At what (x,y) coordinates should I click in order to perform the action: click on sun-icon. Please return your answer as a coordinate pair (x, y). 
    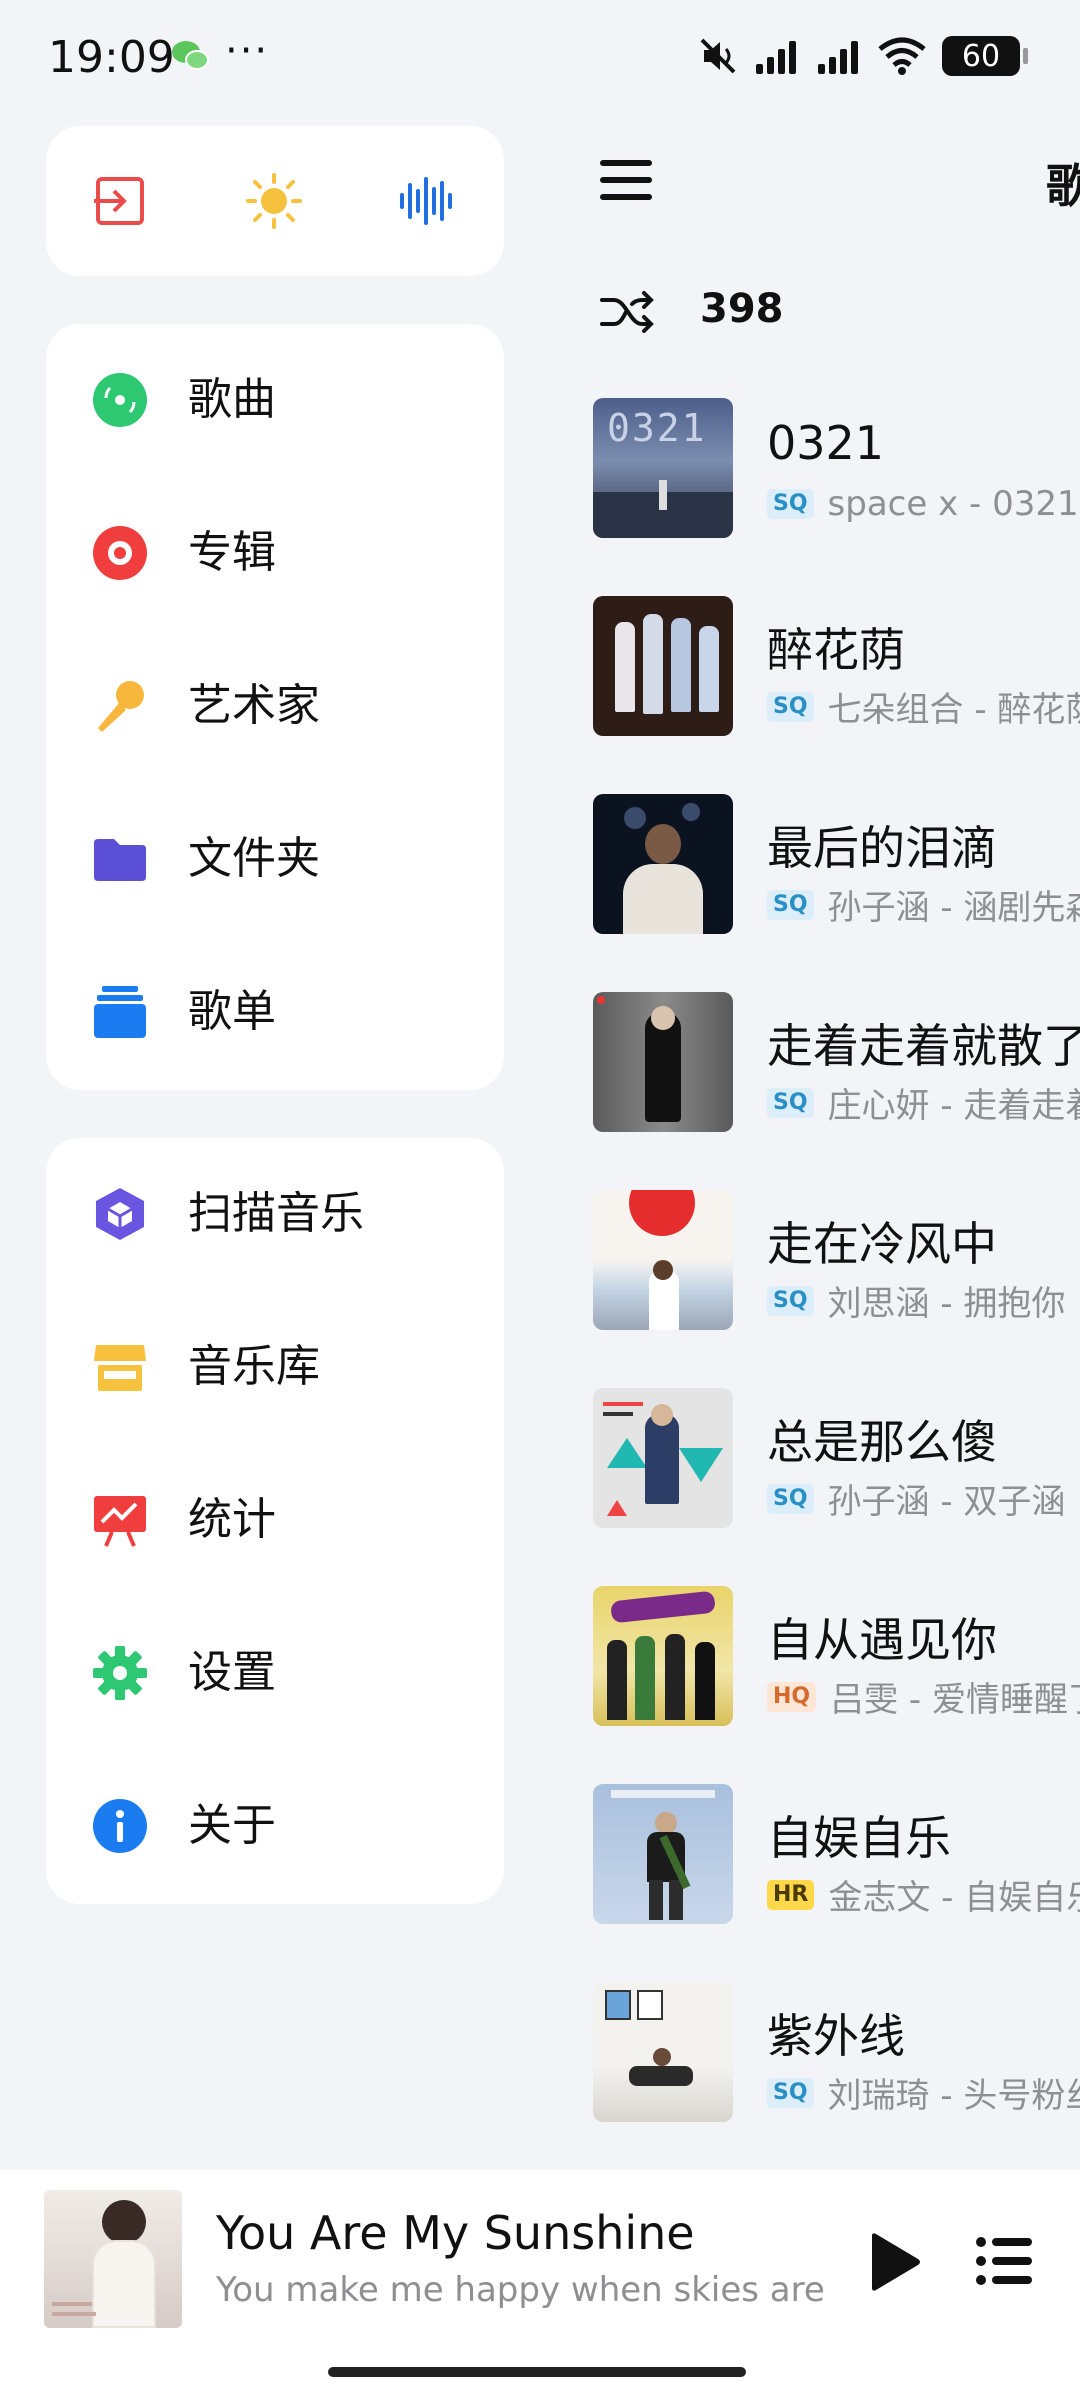
    Looking at the image, I should click on (274, 201).